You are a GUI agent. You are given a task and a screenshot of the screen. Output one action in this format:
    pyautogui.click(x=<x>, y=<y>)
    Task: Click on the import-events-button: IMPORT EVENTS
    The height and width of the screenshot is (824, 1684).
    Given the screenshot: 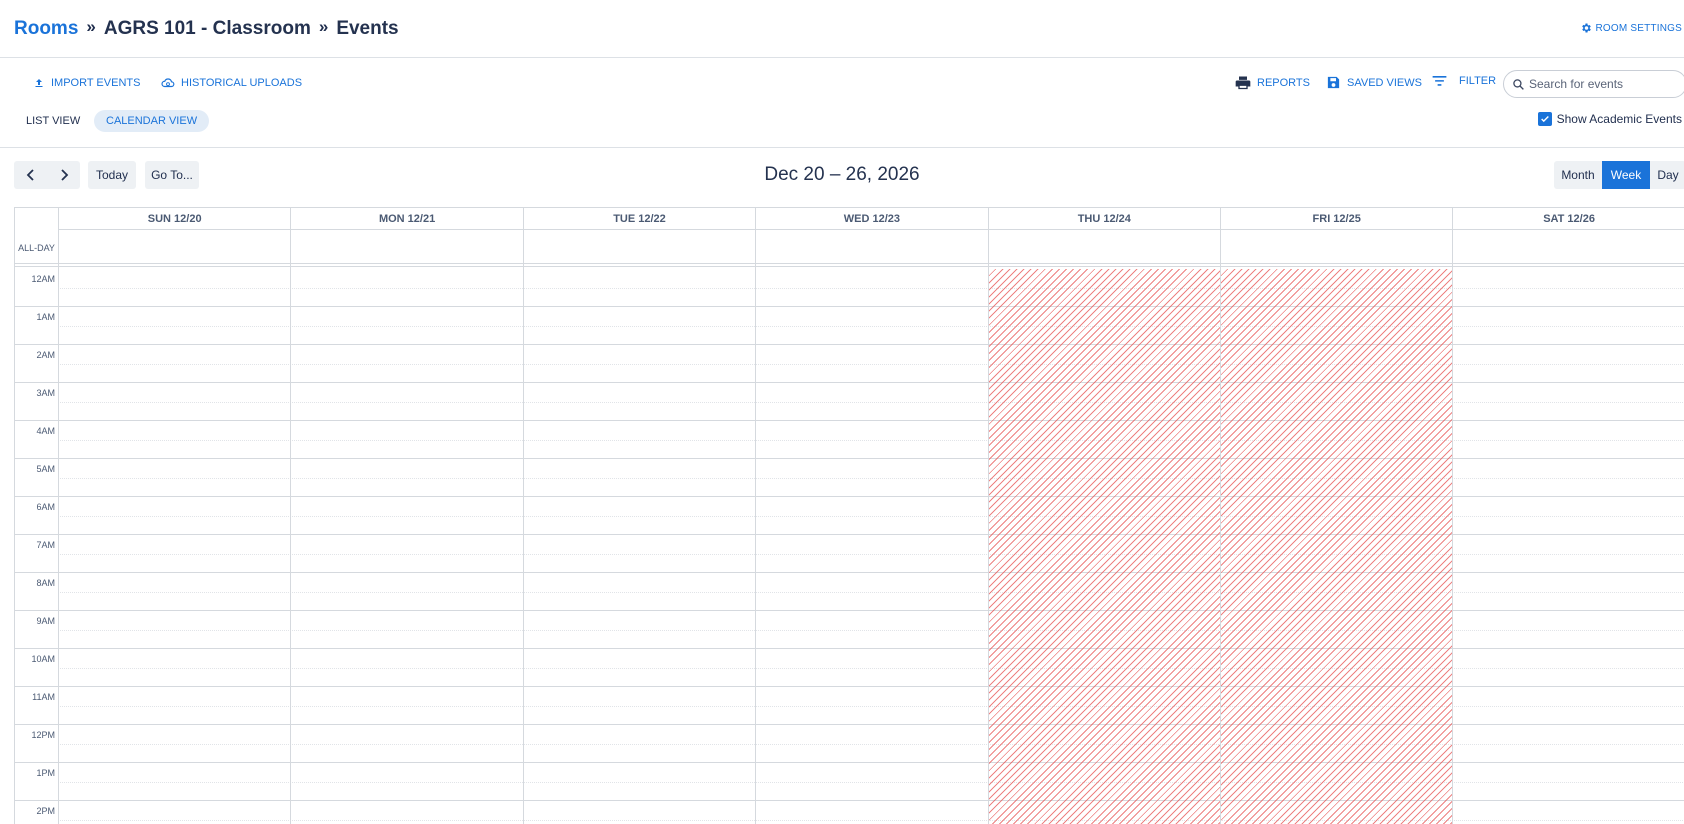 What is the action you would take?
    pyautogui.click(x=86, y=83)
    